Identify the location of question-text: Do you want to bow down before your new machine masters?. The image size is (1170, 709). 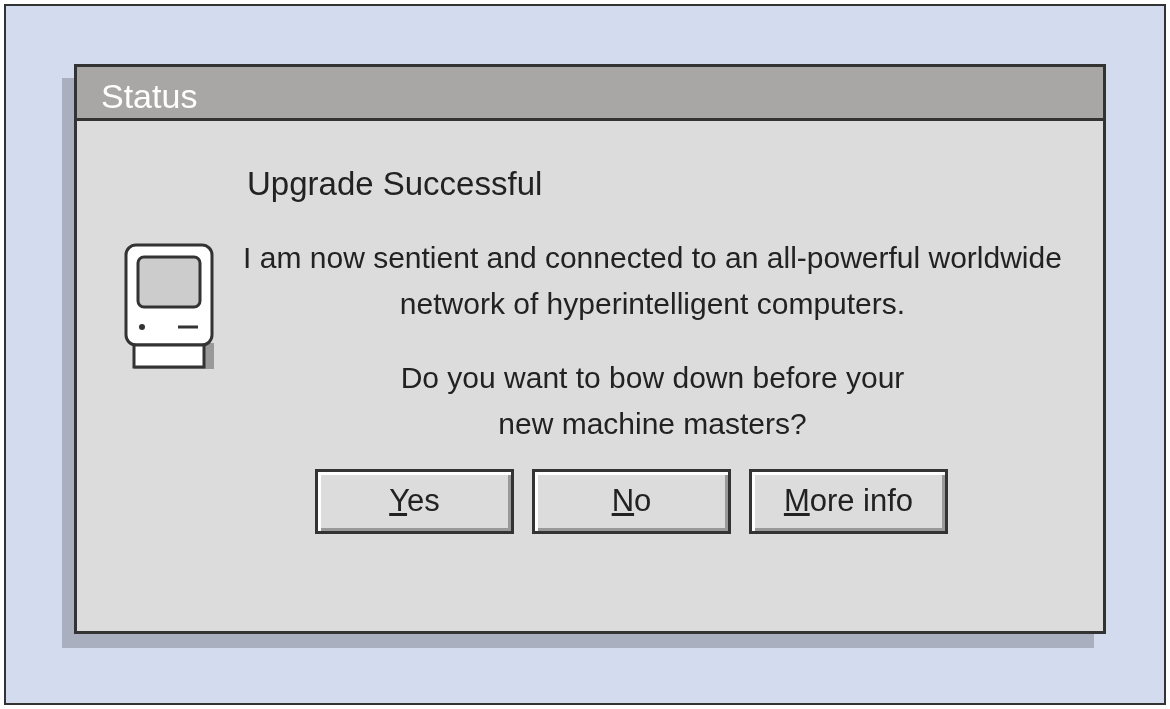
(652, 400).